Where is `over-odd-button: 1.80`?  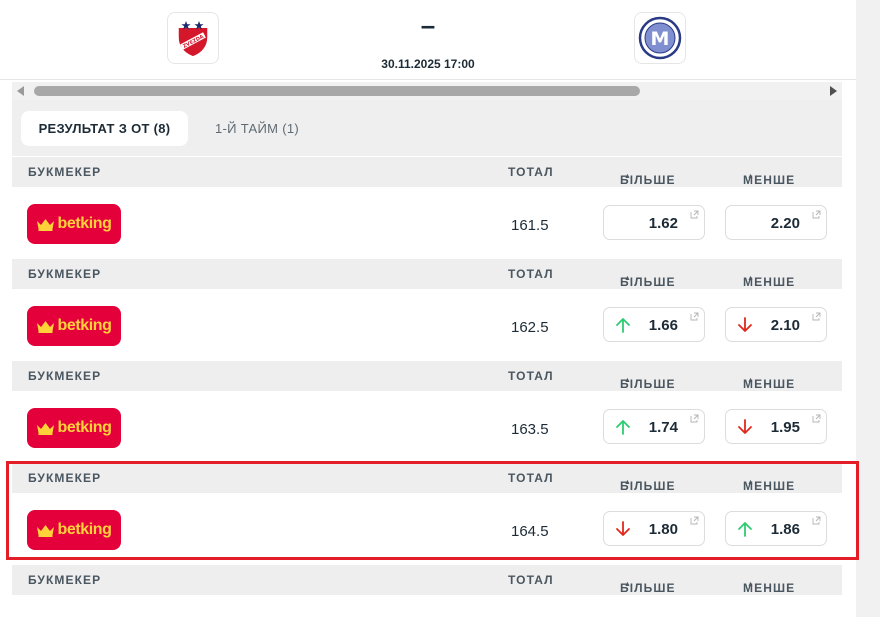 over-odd-button: 1.80 is located at coordinates (654, 528).